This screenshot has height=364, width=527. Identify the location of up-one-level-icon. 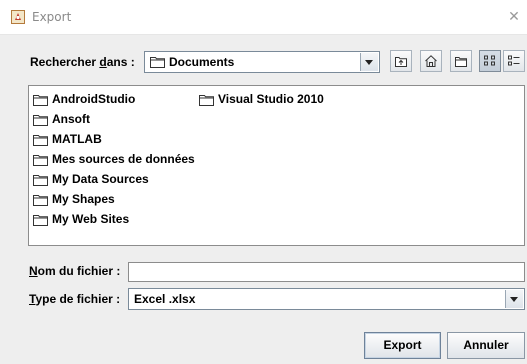
(401, 62).